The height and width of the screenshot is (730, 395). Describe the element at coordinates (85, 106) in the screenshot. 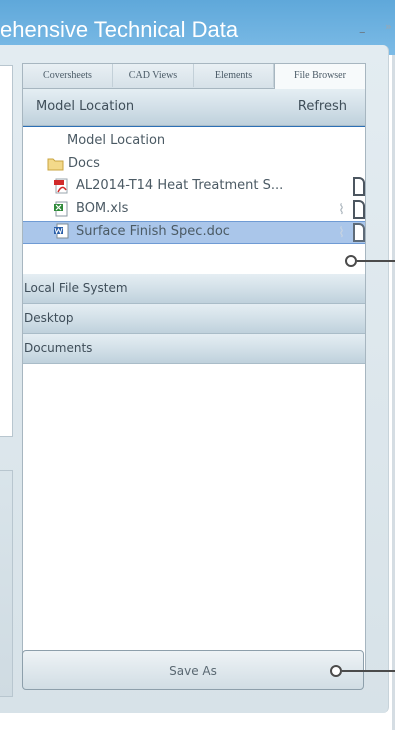

I see `model-location-label: Model Location` at that location.